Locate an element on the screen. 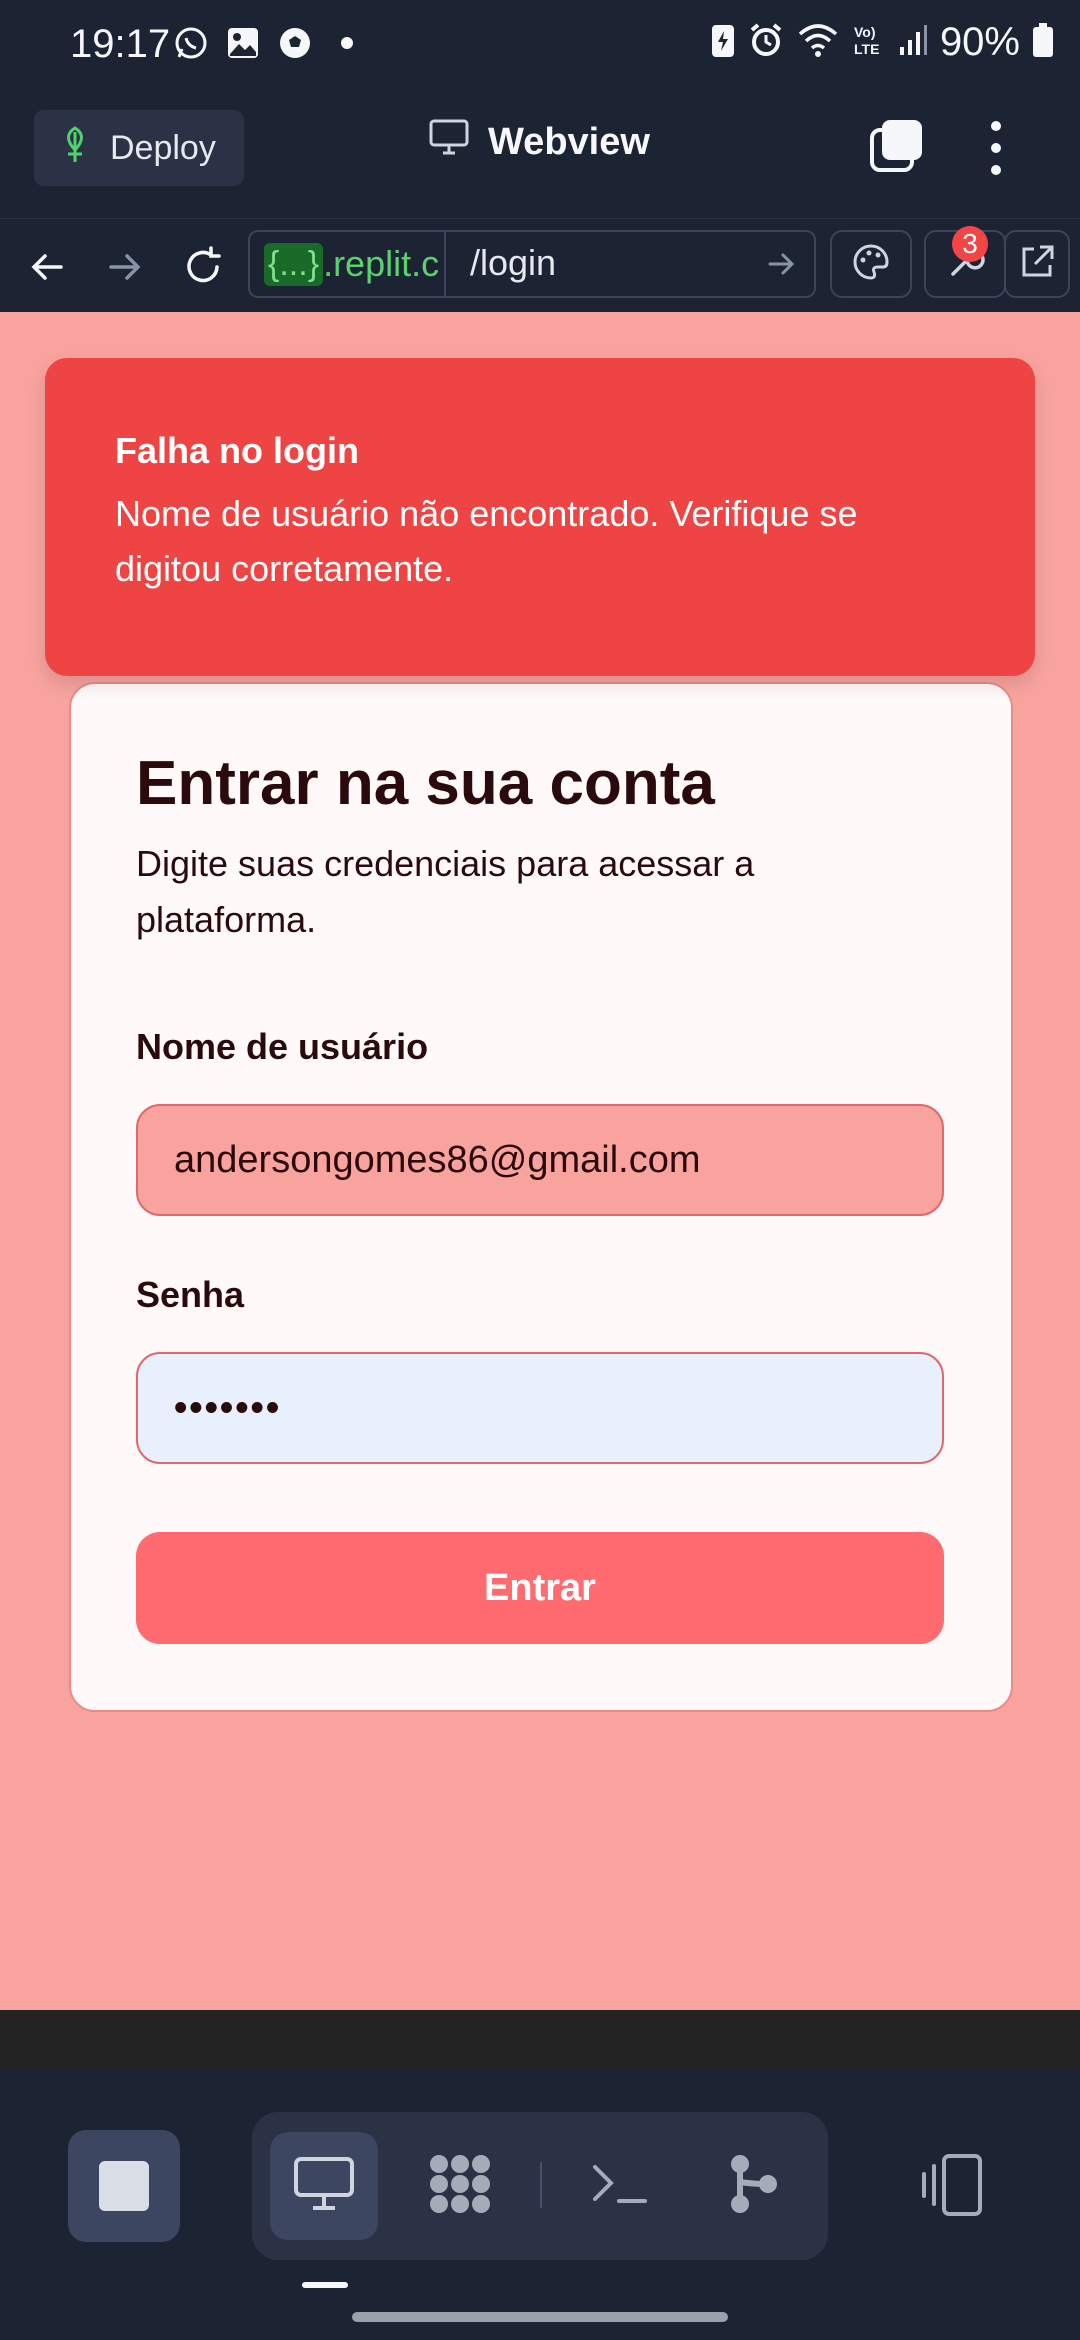 This screenshot has height=2340, width=1080. console-strip is located at coordinates (540, 2040).